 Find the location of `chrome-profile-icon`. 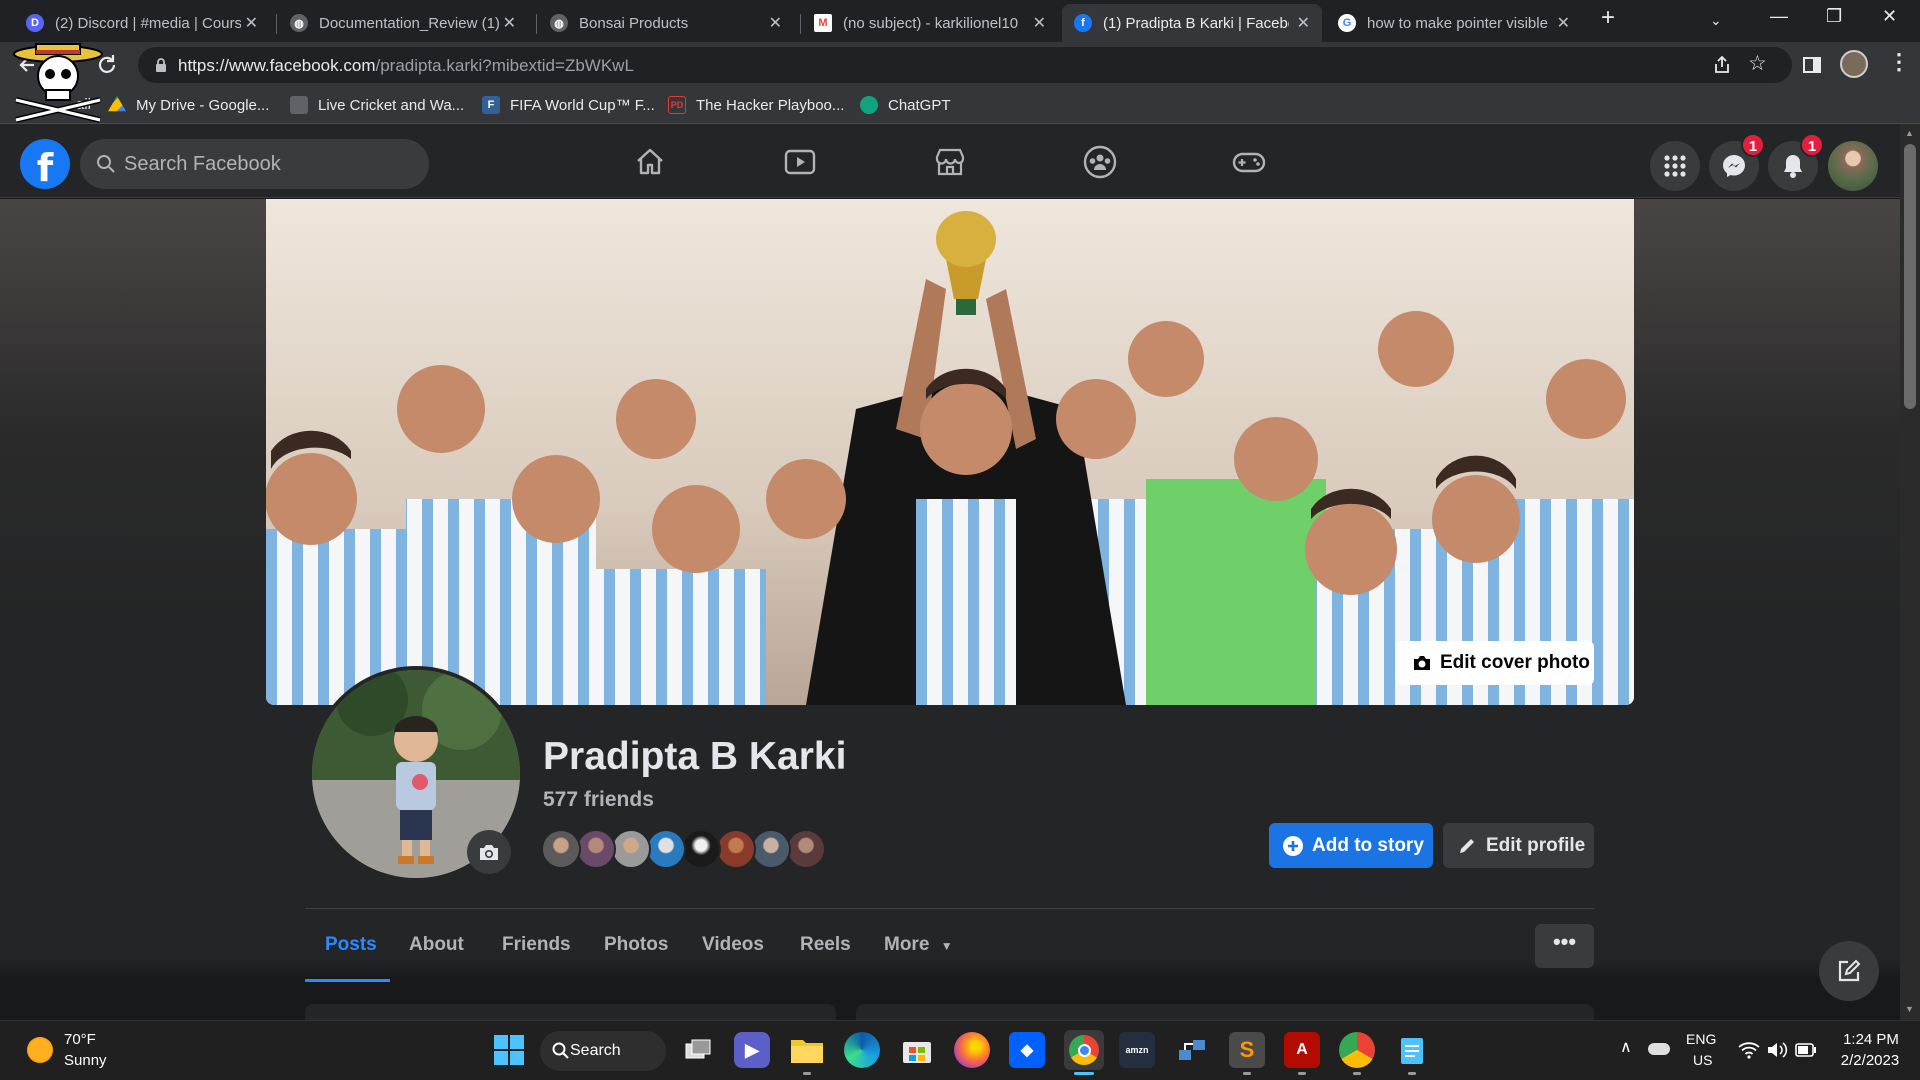

chrome-profile-icon is located at coordinates (1357, 1050).